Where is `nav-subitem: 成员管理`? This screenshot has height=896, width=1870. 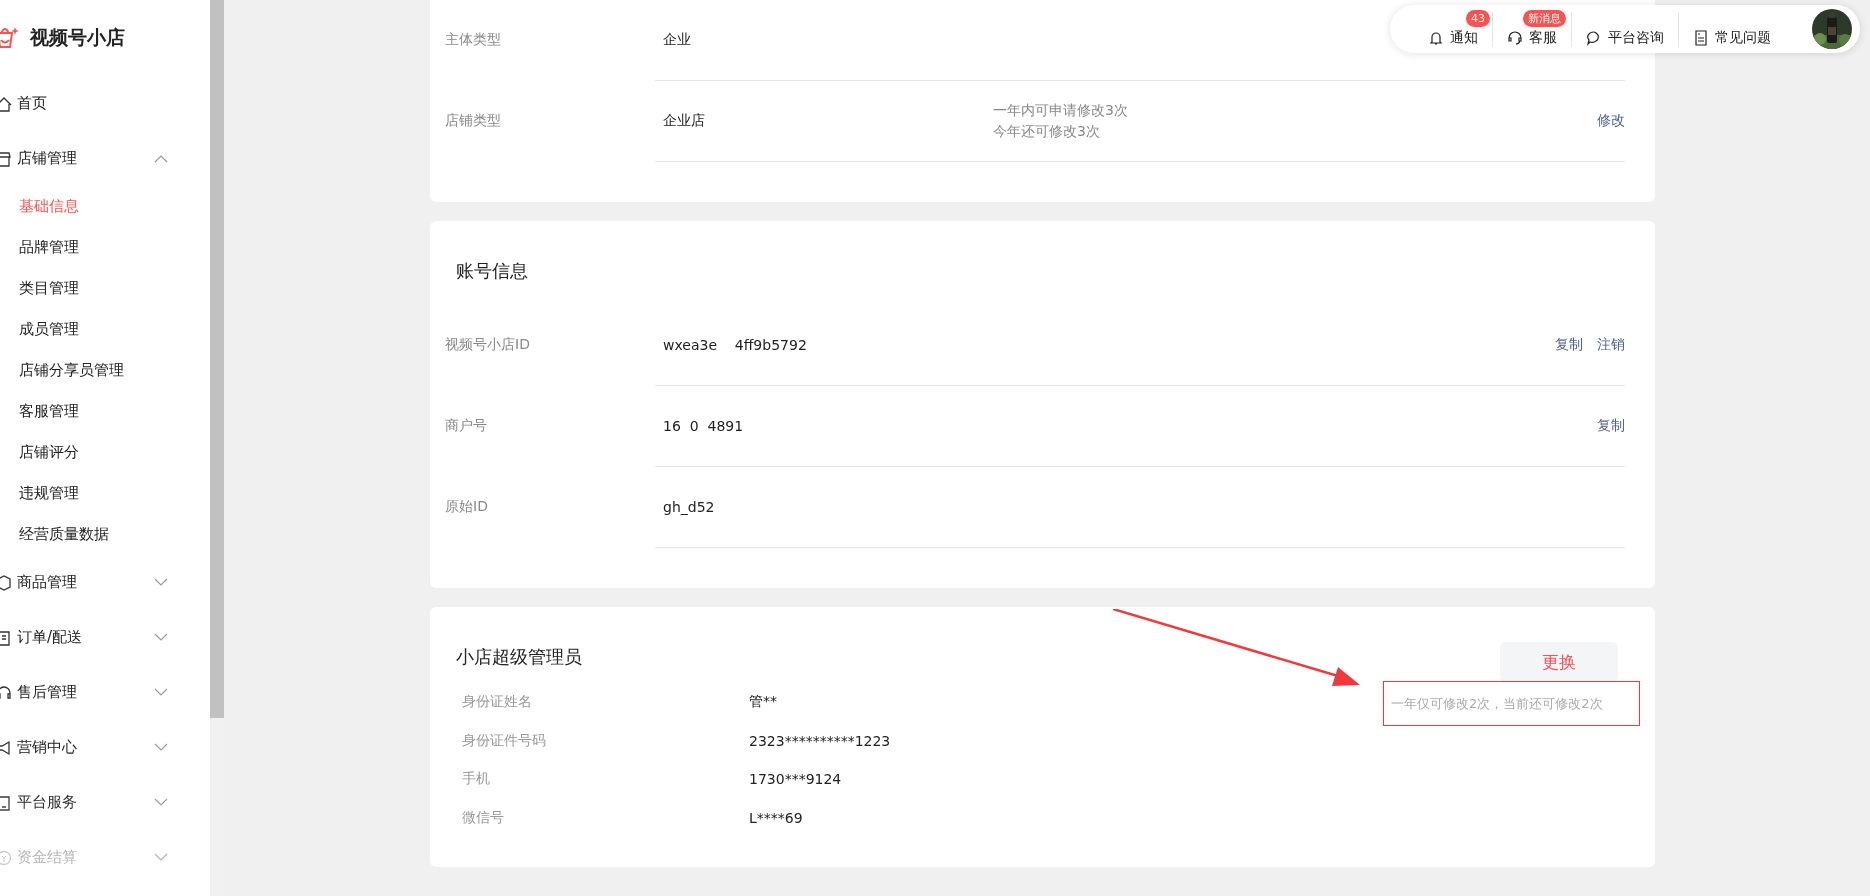
nav-subitem: 成员管理 is located at coordinates (39, 329).